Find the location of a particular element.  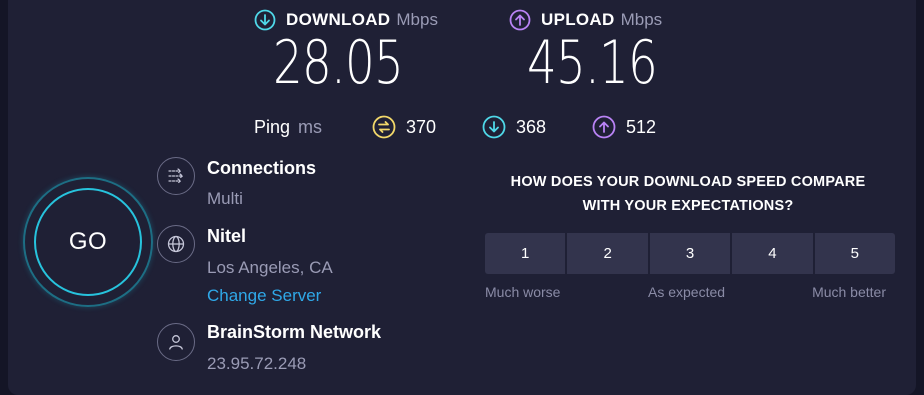

globe-icon is located at coordinates (176, 244).